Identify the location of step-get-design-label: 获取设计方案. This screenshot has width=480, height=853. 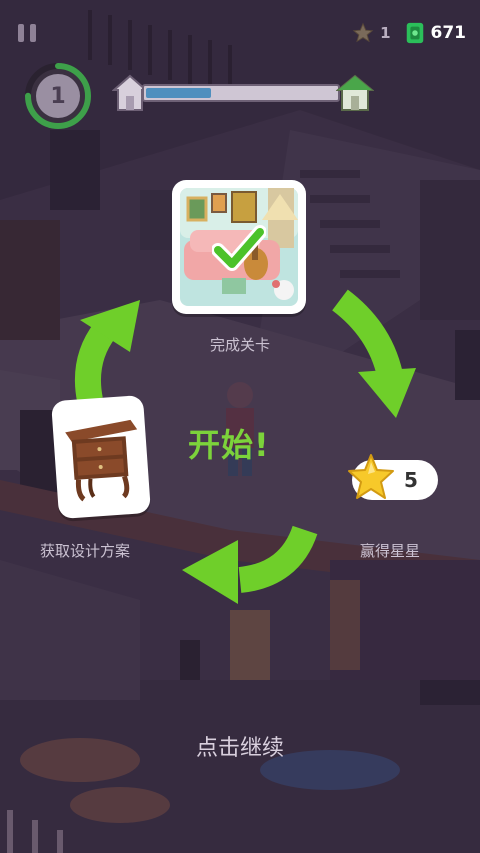
(85, 551).